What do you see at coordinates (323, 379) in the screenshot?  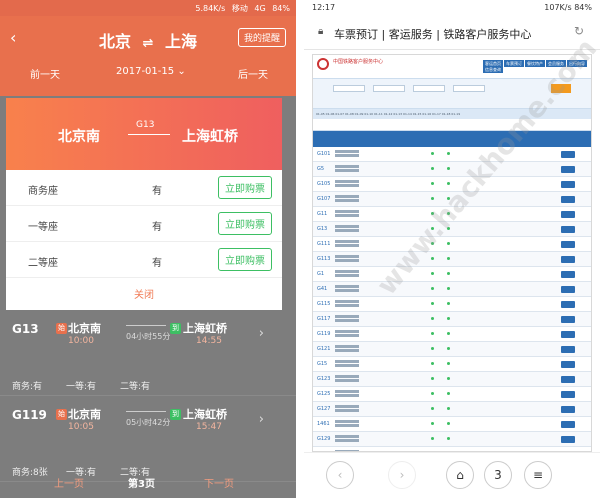 I see `train-code-link: G123` at bounding box center [323, 379].